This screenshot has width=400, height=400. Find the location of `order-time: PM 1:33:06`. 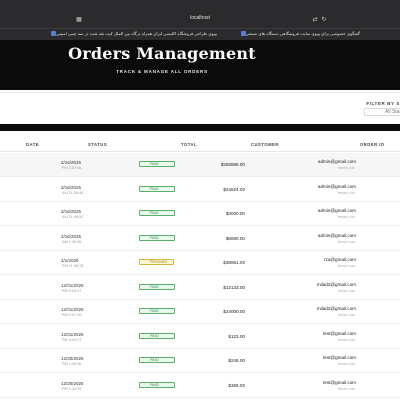

order-time: PM 1:33:06 is located at coordinates (72, 364).